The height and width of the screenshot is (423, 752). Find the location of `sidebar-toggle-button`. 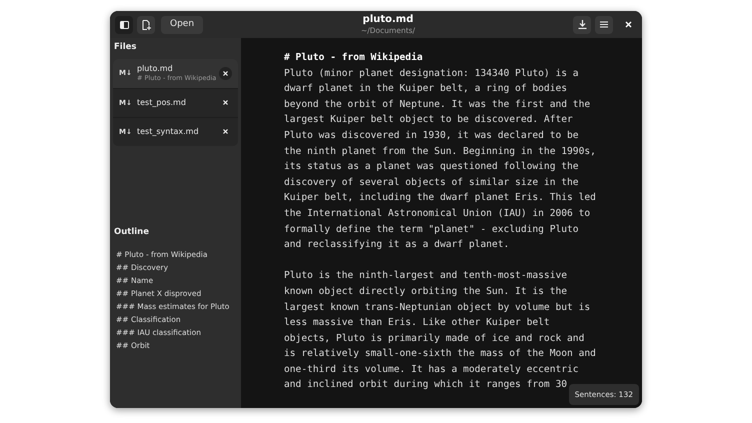

sidebar-toggle-button is located at coordinates (124, 25).